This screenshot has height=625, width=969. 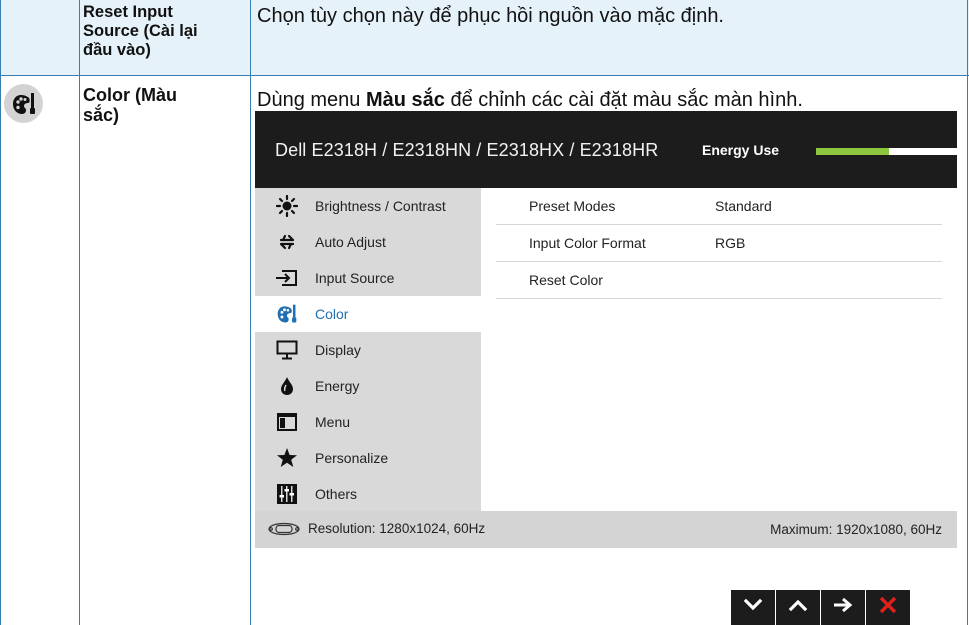 What do you see at coordinates (79, 312) in the screenshot?
I see `table-border-col1` at bounding box center [79, 312].